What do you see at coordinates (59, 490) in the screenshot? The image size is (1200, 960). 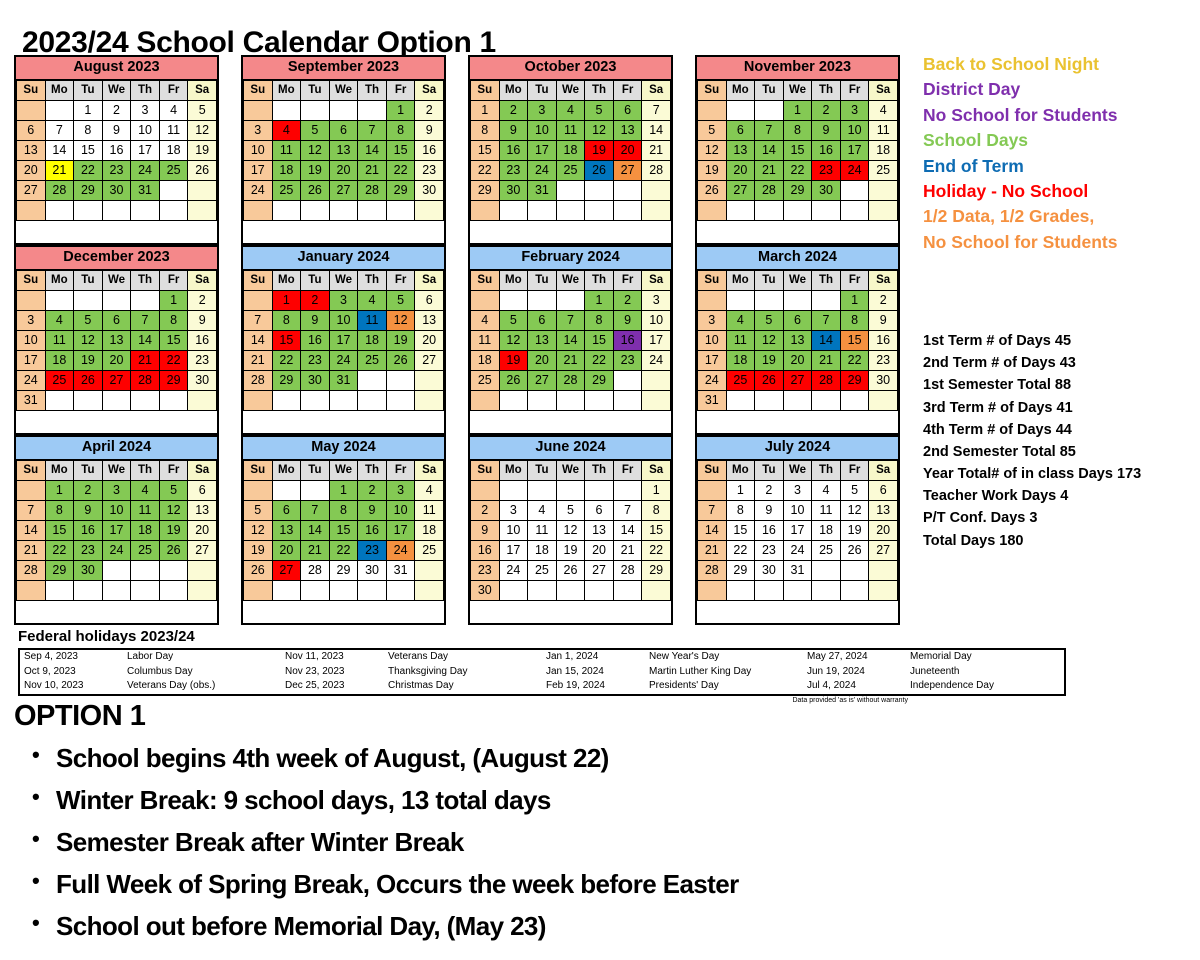 I see `day-cell: 1` at bounding box center [59, 490].